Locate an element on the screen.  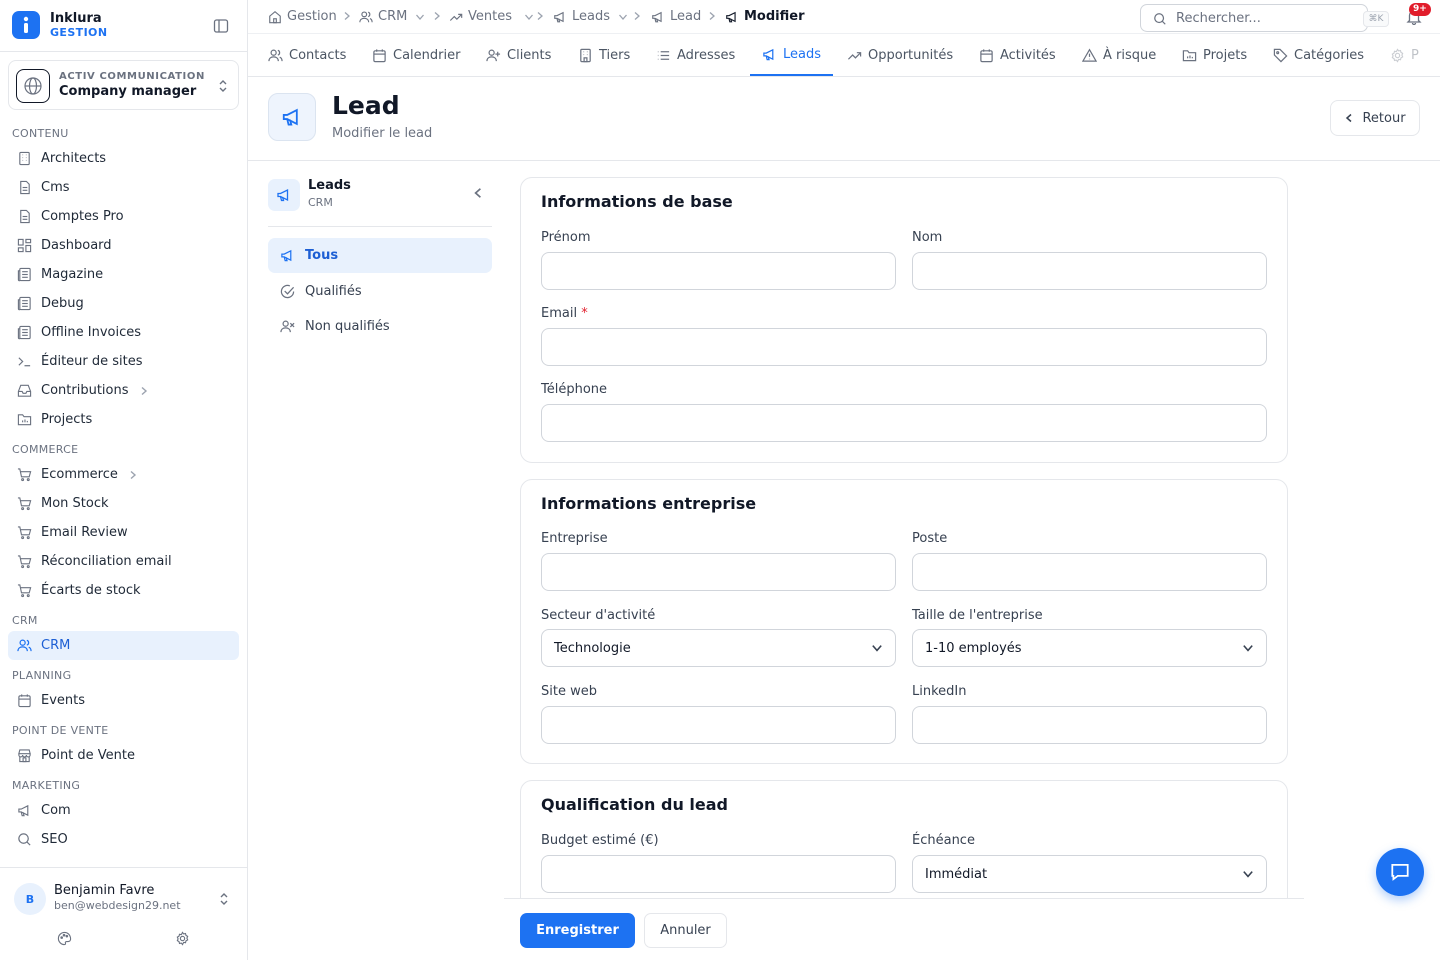
search-input: Rechercher... ⌘K is located at coordinates (1264, 18).